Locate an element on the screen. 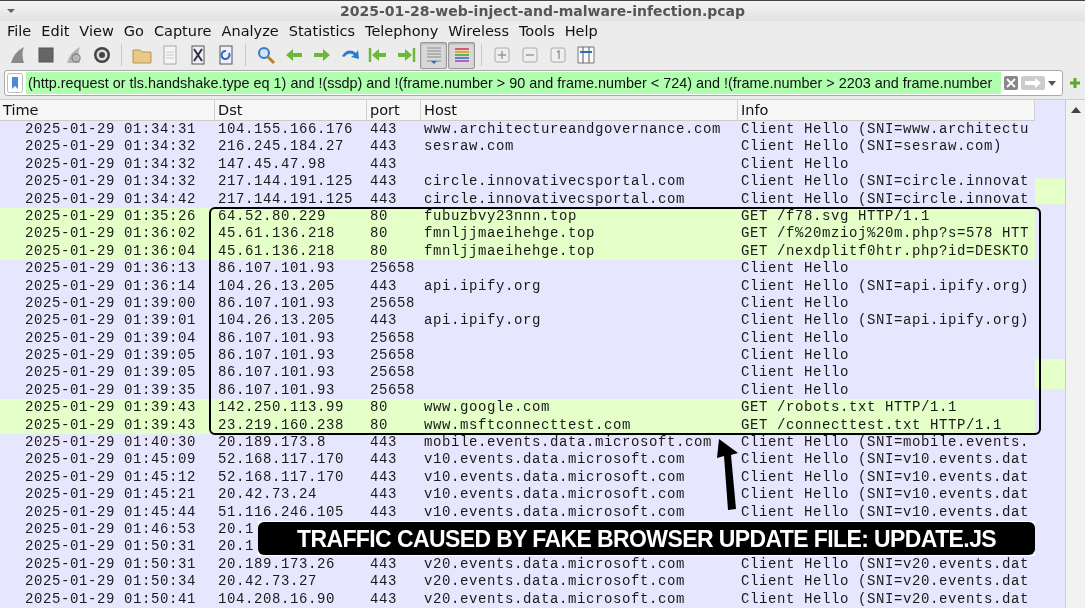  time-cell: 2025-01-29 01:34:32 is located at coordinates (110, 181).